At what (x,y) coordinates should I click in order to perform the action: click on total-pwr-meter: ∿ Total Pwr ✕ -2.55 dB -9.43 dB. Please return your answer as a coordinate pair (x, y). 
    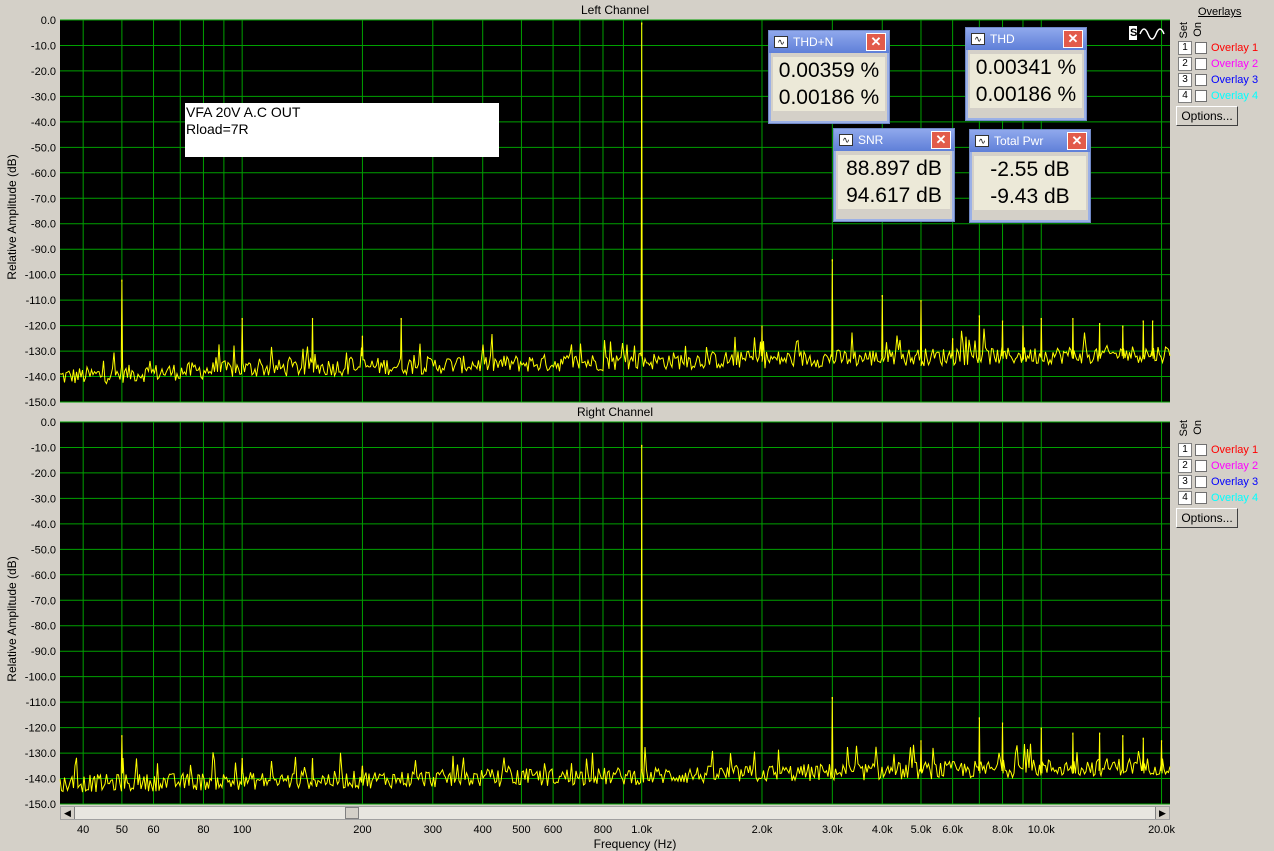
    Looking at the image, I should click on (1030, 176).